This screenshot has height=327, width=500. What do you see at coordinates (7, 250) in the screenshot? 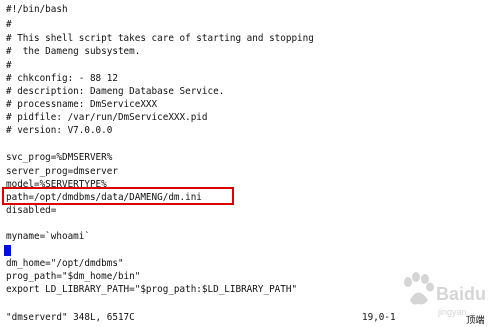
I see `text-cursor` at bounding box center [7, 250].